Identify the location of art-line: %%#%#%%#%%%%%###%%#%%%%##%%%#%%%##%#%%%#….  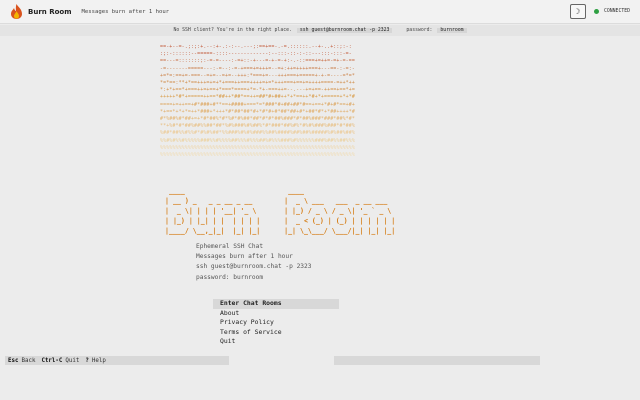
(257, 140).